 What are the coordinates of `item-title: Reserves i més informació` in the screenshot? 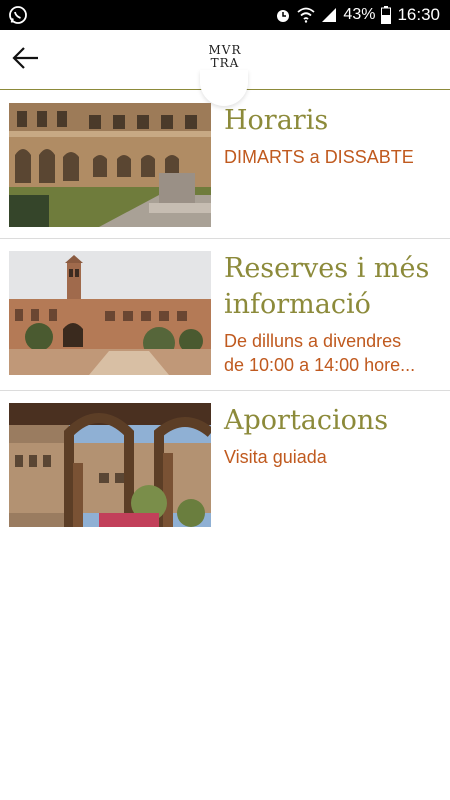 It's located at (327, 286).